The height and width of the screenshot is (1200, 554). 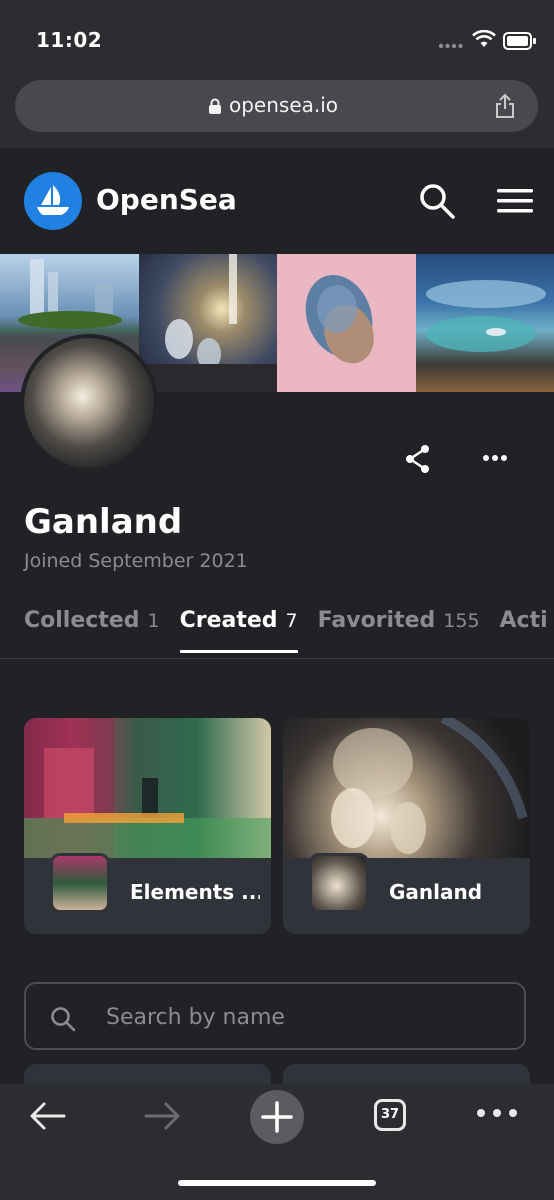 What do you see at coordinates (136, 561) in the screenshot?
I see `joined-date: Joined September 2021` at bounding box center [136, 561].